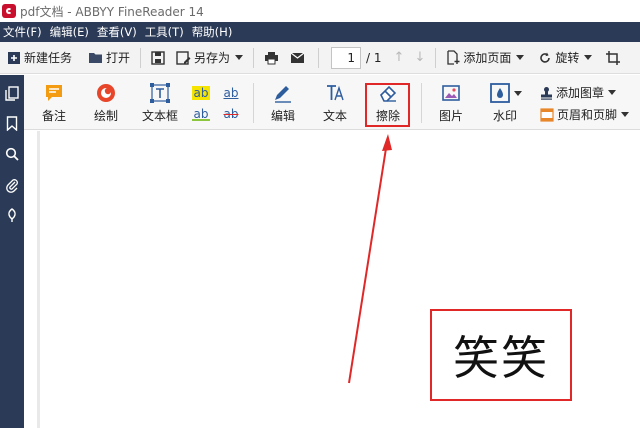  I want to click on text-icon, so click(335, 93).